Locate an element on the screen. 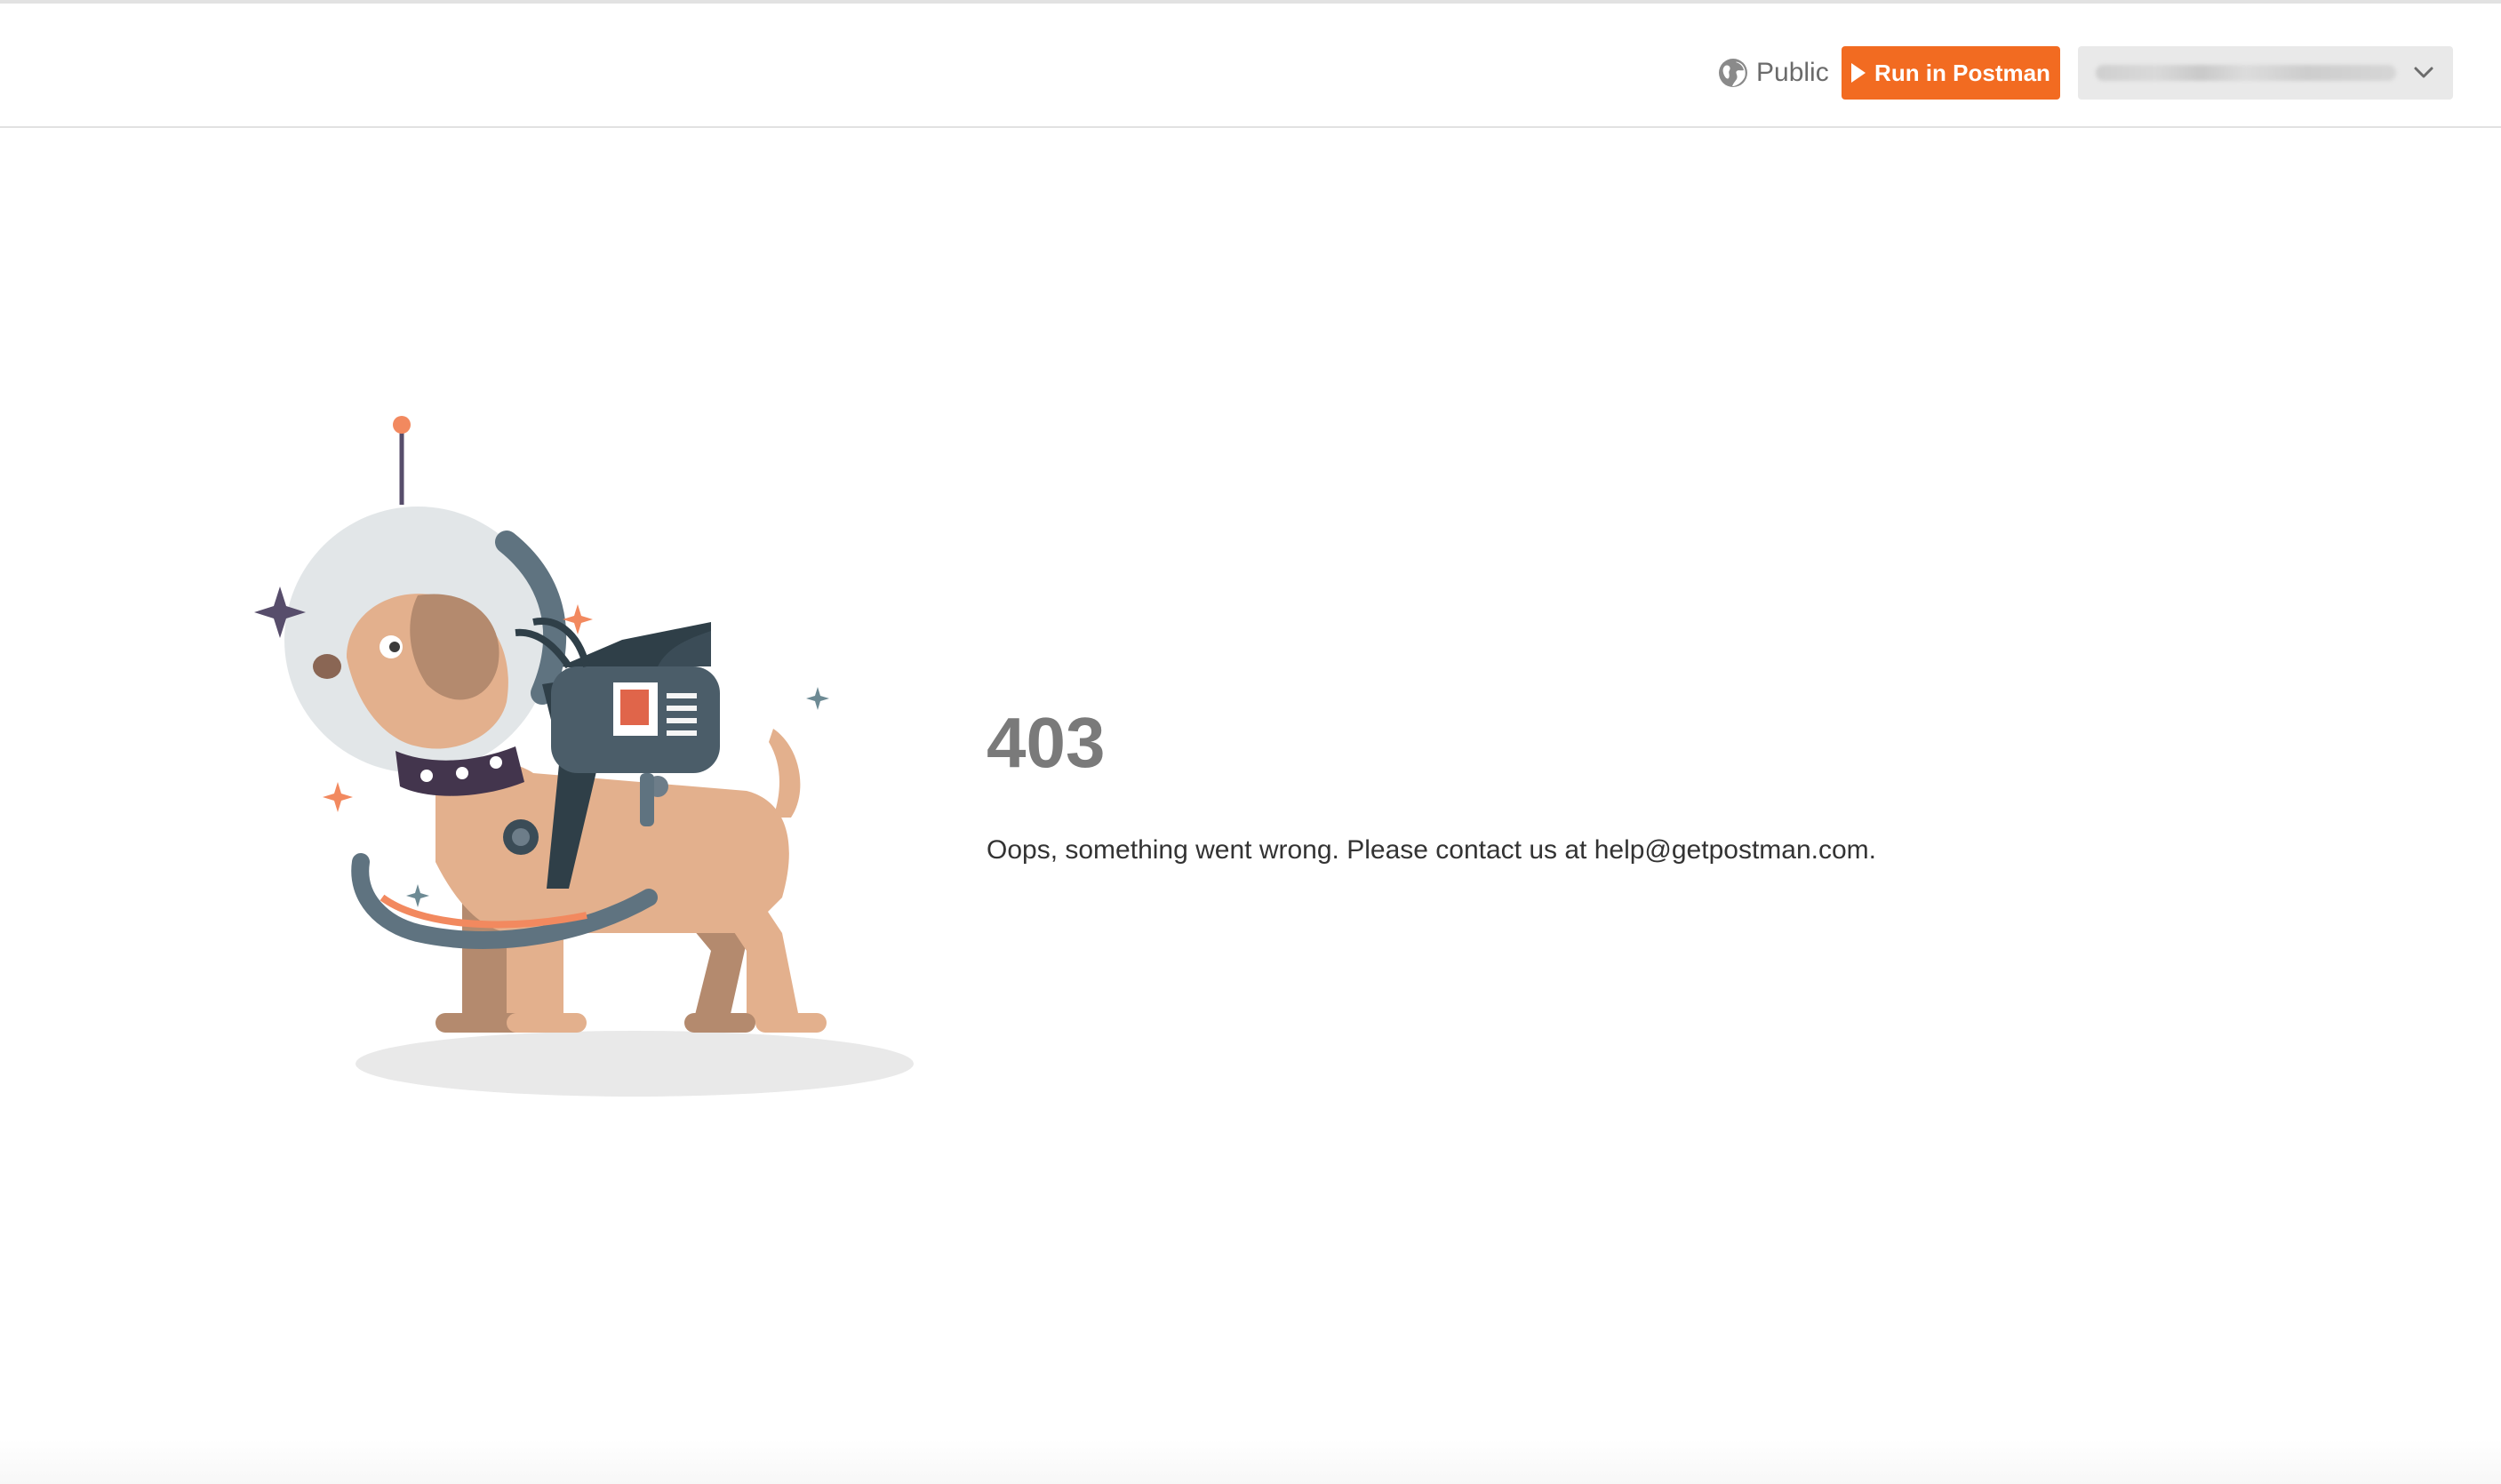  visibility-label: Public is located at coordinates (1792, 73).